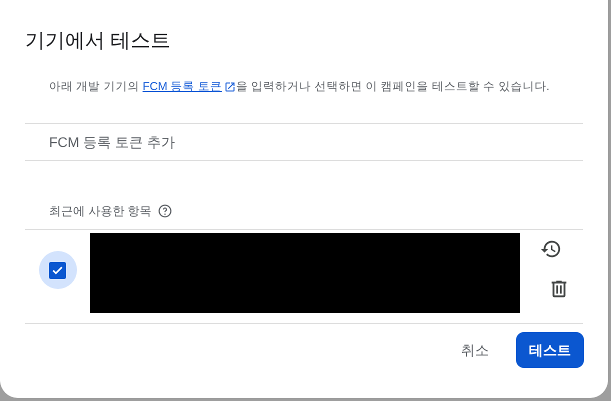 This screenshot has width=611, height=401. Describe the element at coordinates (551, 249) in the screenshot. I see `history-icon` at that location.